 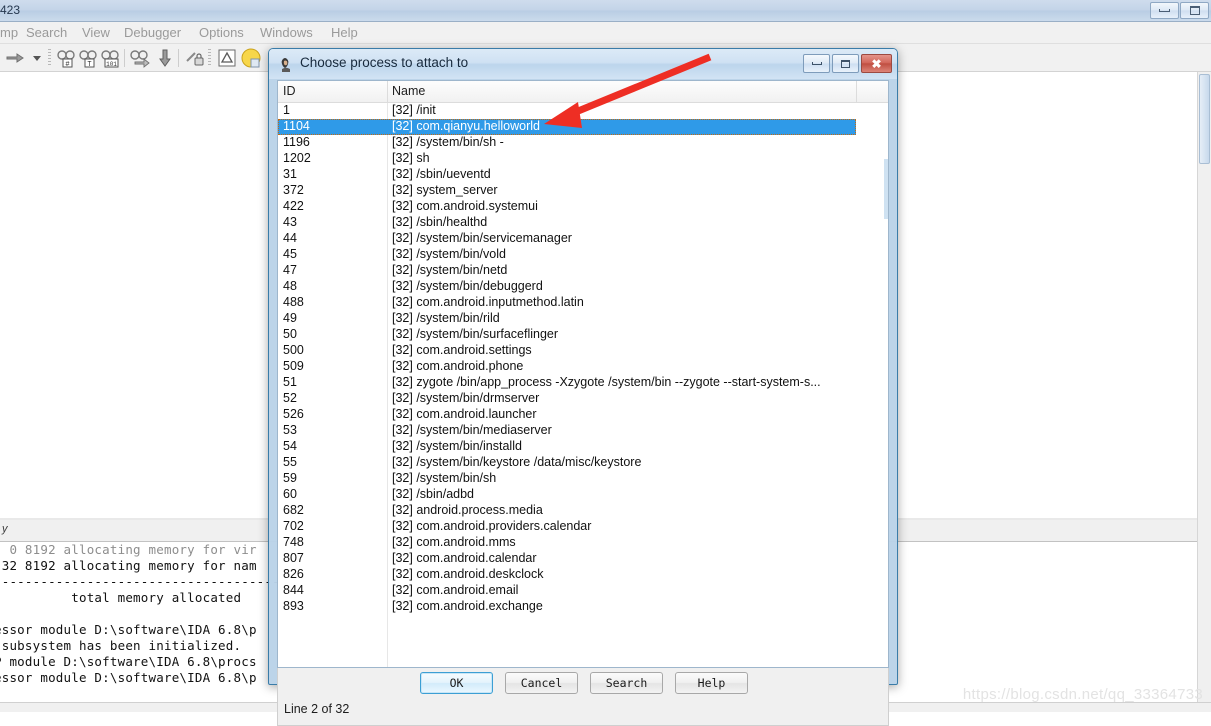 What do you see at coordinates (492, 526) in the screenshot?
I see `process-name-cell: [32] com.android.providers.calendar` at bounding box center [492, 526].